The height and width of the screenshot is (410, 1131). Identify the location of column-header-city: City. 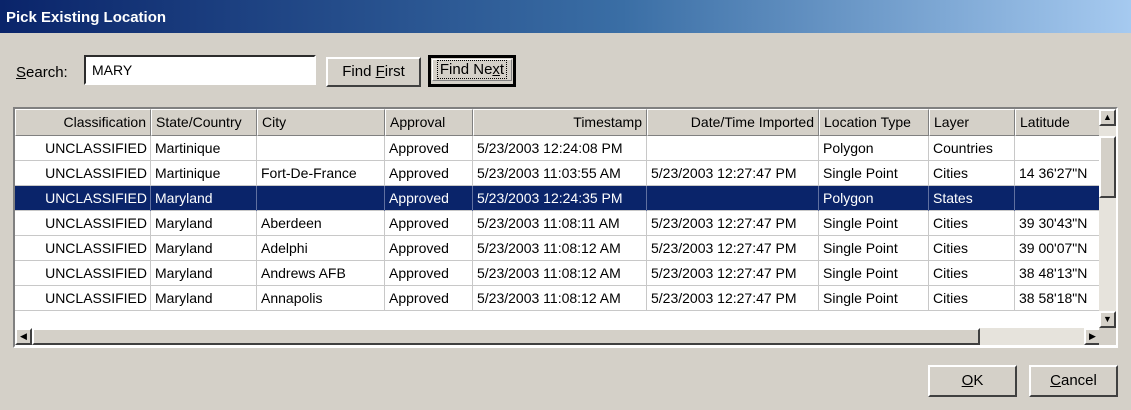
(321, 122).